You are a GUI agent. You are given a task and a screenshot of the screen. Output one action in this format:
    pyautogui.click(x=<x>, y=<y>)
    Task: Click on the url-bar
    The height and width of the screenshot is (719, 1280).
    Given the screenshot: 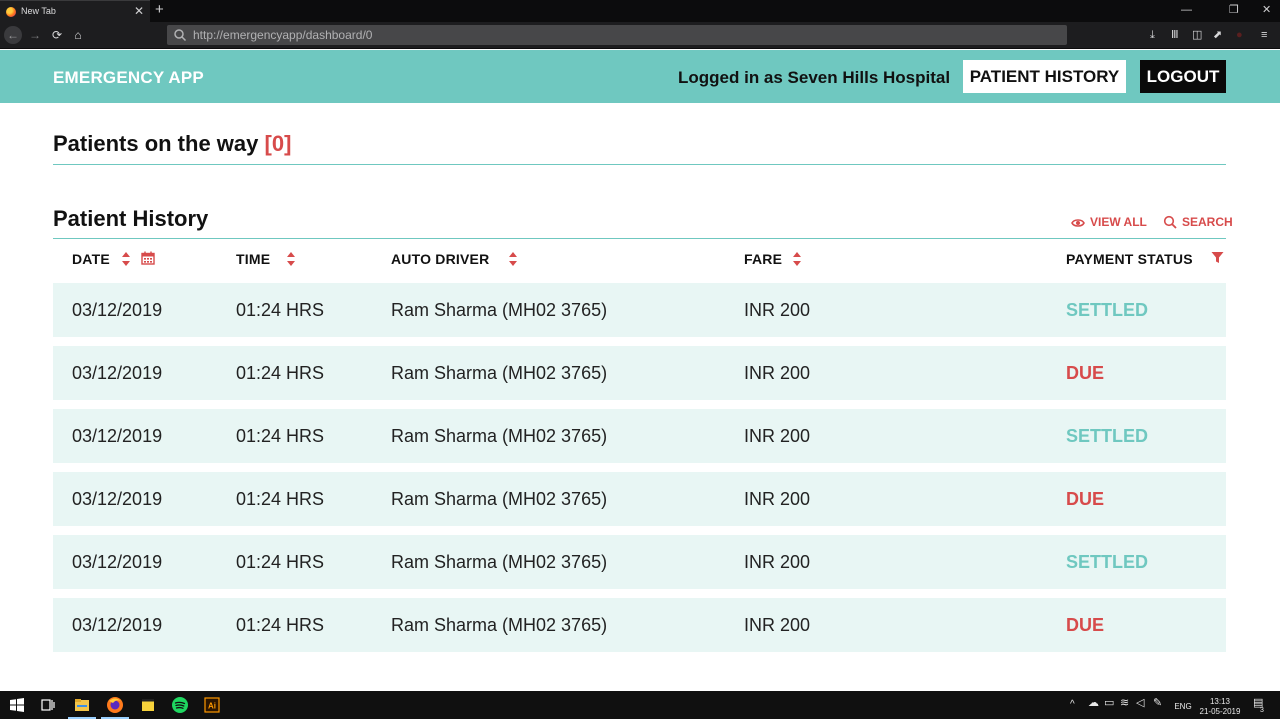 What is the action you would take?
    pyautogui.click(x=617, y=35)
    